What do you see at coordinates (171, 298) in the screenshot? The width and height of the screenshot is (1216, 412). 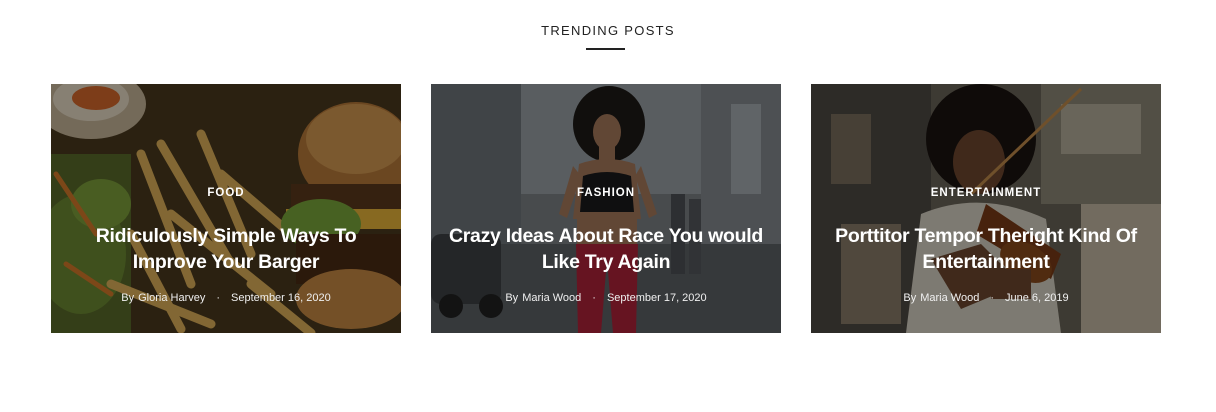 I see `post-author: Gloria Harvey` at bounding box center [171, 298].